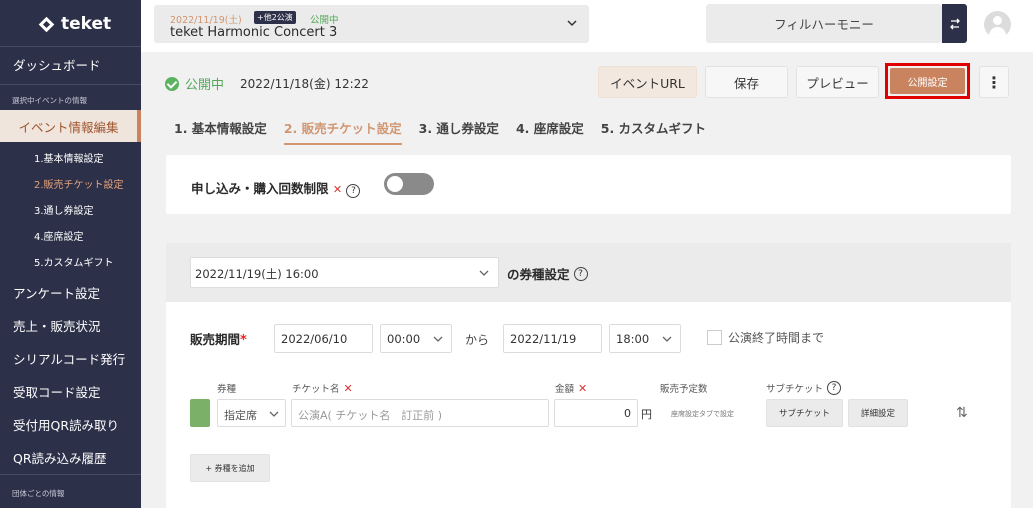  I want to click on sidebar-subitem-seat: 4.座席設定, so click(59, 235).